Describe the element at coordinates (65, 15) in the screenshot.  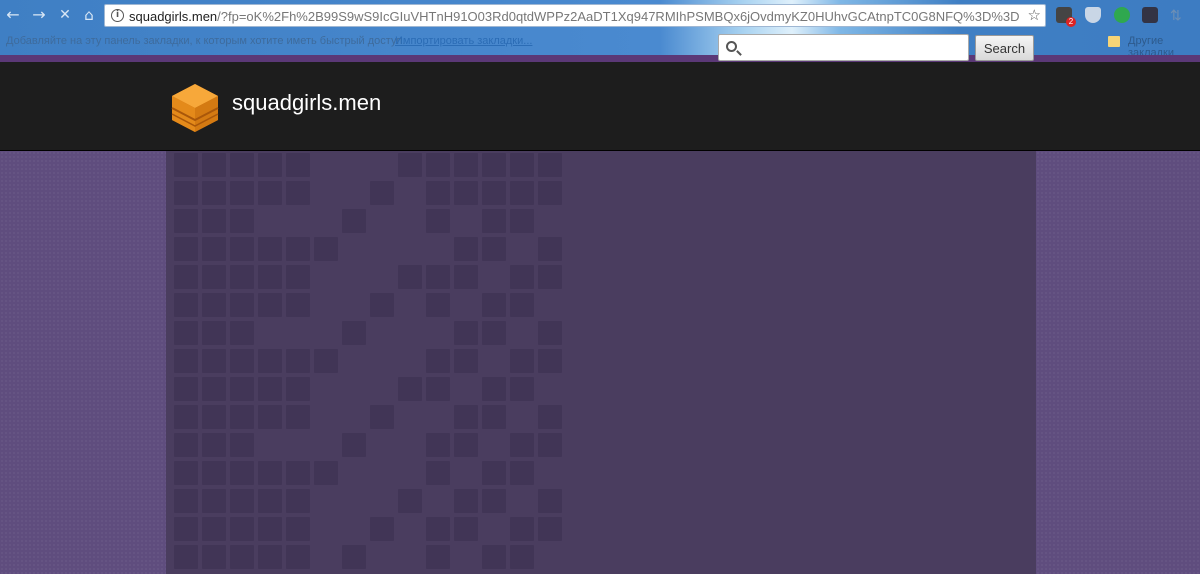
I see `stop-icon: ✕` at that location.